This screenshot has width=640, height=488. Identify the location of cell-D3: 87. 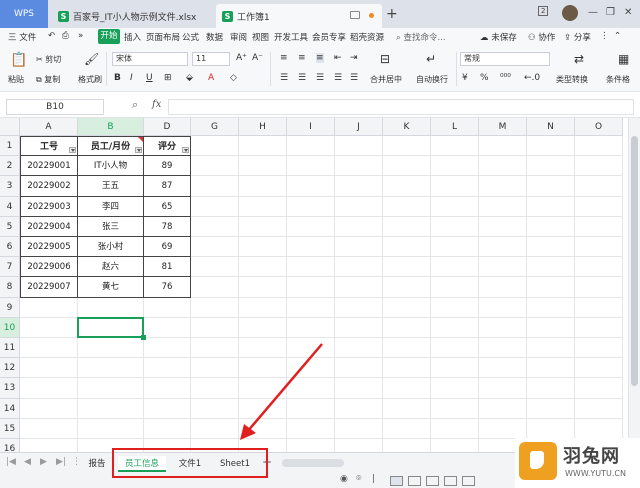
(167, 186).